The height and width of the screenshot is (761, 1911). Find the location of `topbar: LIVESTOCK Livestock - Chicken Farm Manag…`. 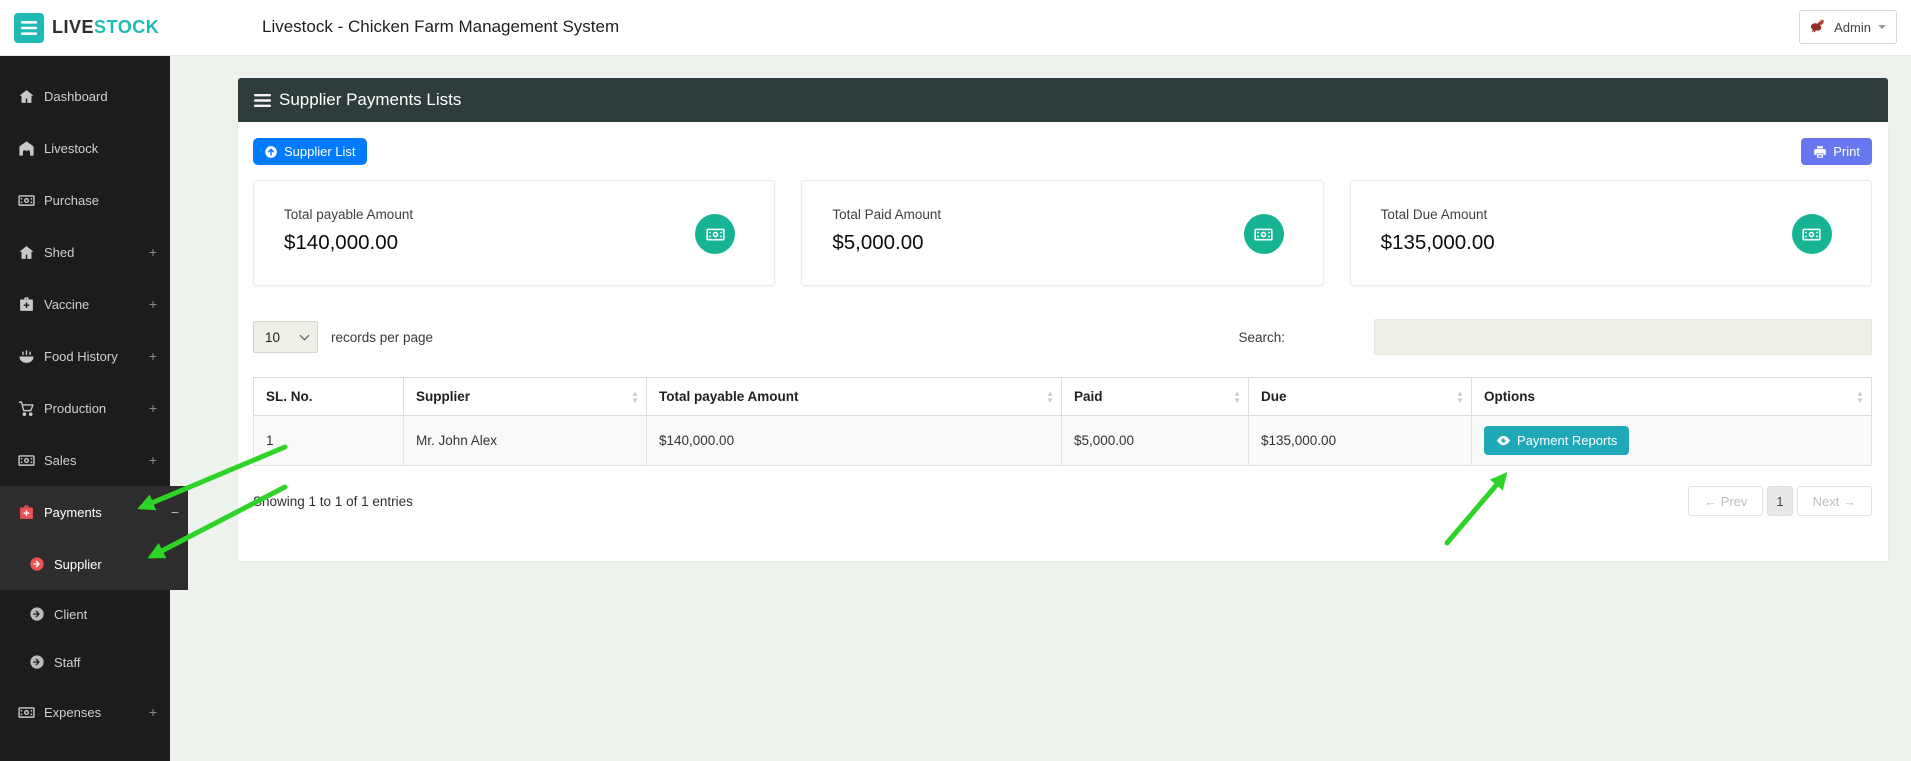

topbar: LIVESTOCK Livestock - Chicken Farm Manag… is located at coordinates (955, 28).